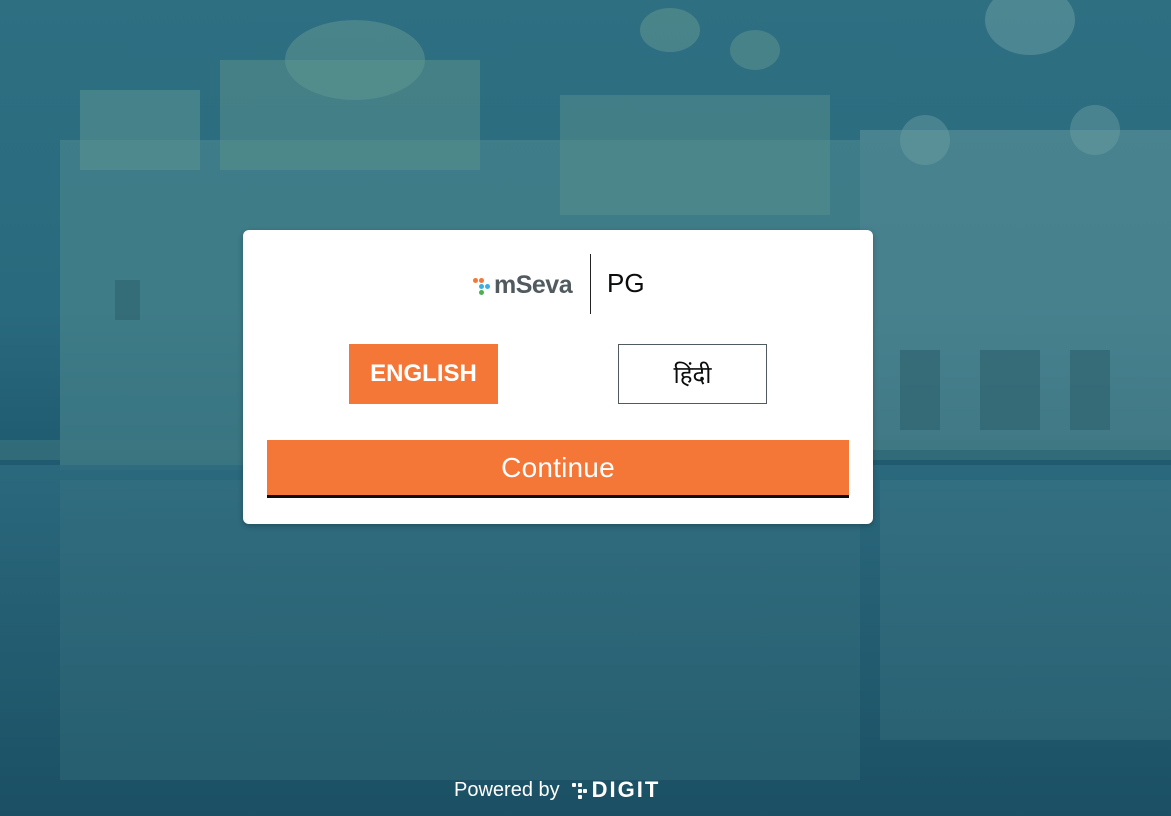 This screenshot has height=816, width=1171. I want to click on footer: Powered by DIGIT, so click(557, 790).